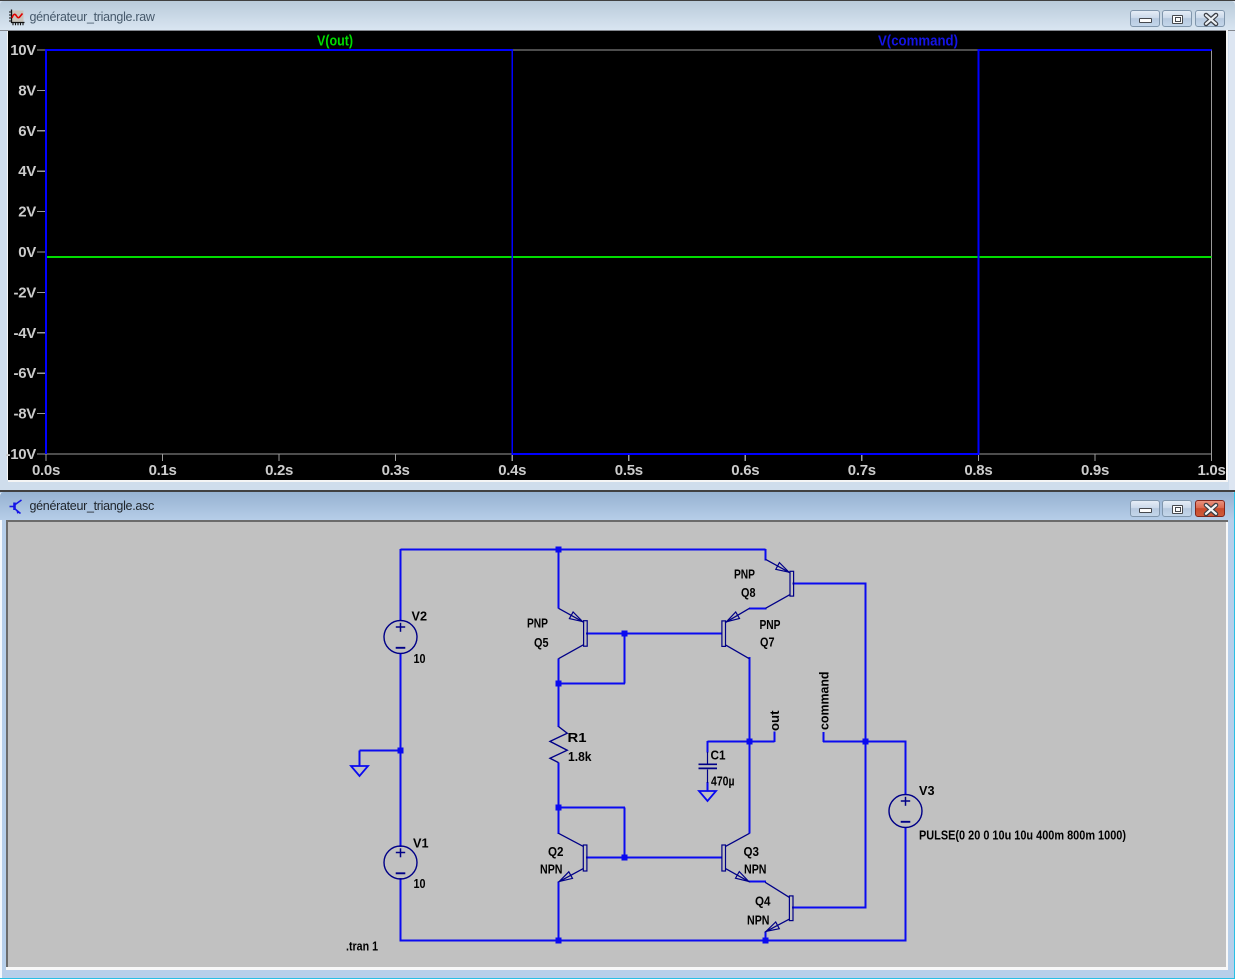 The height and width of the screenshot is (979, 1235). What do you see at coordinates (718, 755) in the screenshot?
I see `svg-text: C1` at bounding box center [718, 755].